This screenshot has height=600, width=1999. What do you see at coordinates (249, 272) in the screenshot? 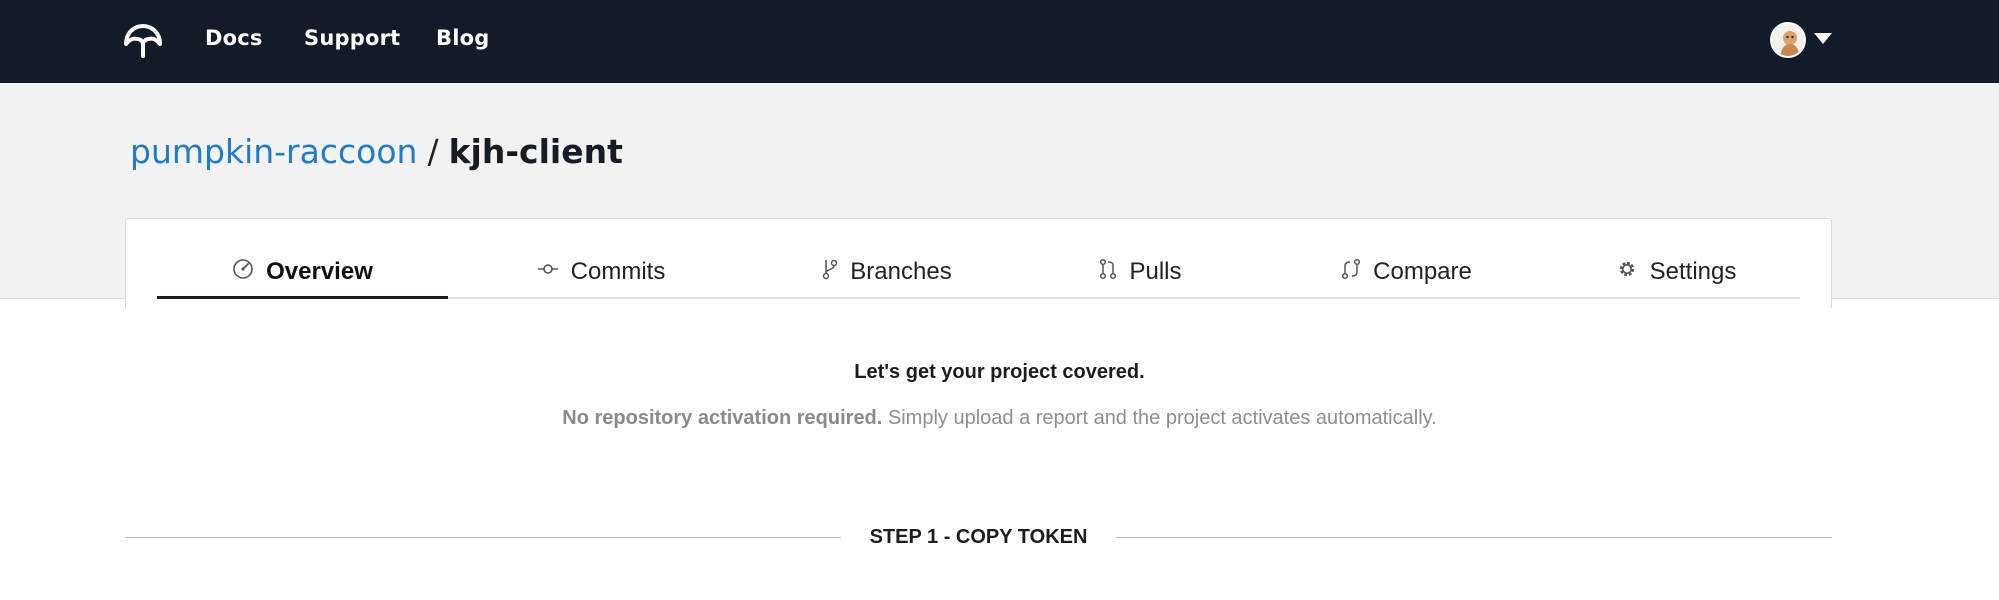
I see `gauge-icon` at bounding box center [249, 272].